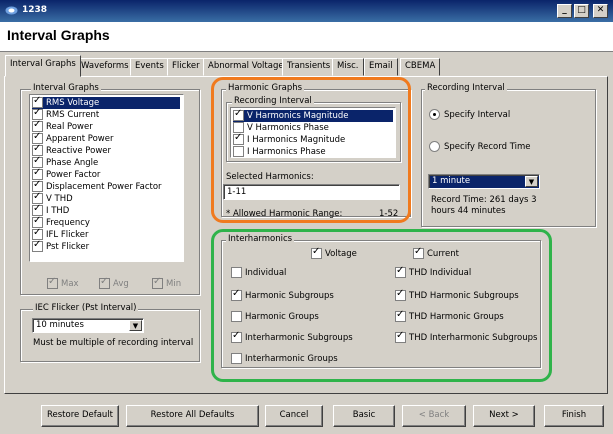  What do you see at coordinates (484, 181) in the screenshot?
I see `interval-select: 1 minute ▼` at bounding box center [484, 181].